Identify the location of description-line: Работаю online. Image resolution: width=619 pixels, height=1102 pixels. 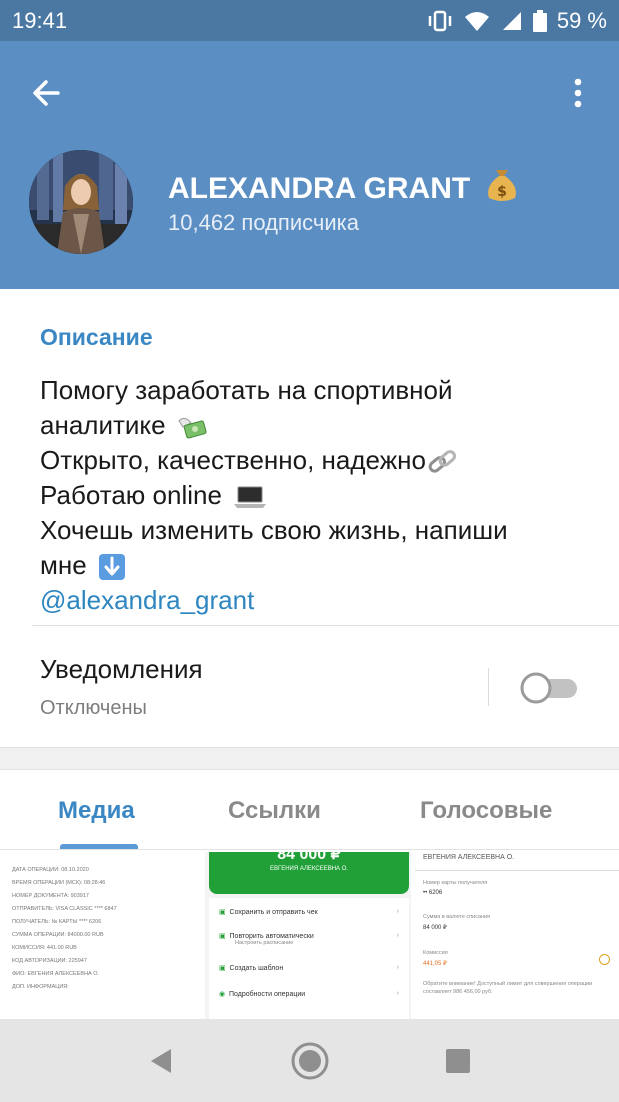
(131, 495).